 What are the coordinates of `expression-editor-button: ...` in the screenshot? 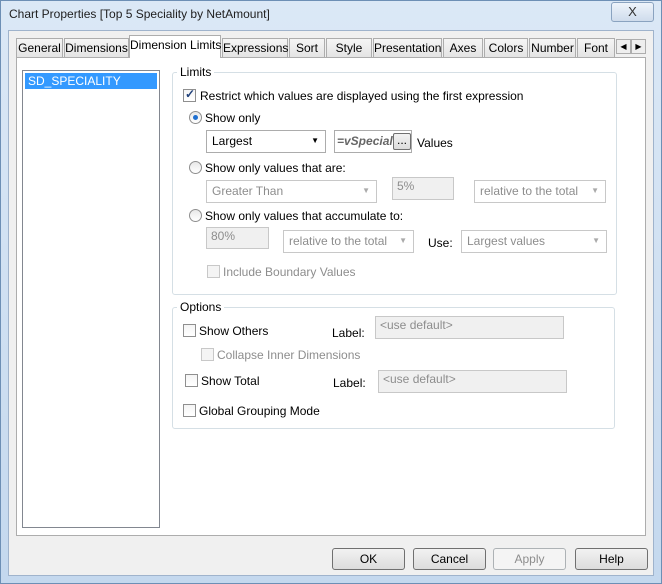 It's located at (402, 141).